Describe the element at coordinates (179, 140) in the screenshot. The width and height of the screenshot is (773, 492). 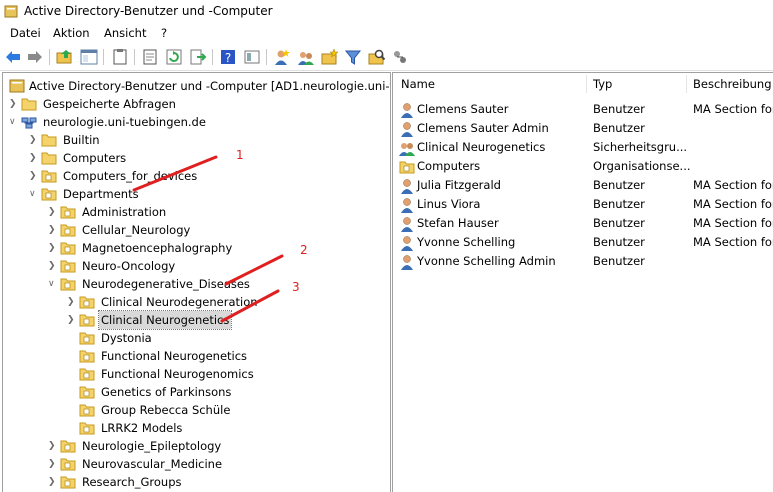
I see `tree-builtin: ❯ Builtin` at that location.